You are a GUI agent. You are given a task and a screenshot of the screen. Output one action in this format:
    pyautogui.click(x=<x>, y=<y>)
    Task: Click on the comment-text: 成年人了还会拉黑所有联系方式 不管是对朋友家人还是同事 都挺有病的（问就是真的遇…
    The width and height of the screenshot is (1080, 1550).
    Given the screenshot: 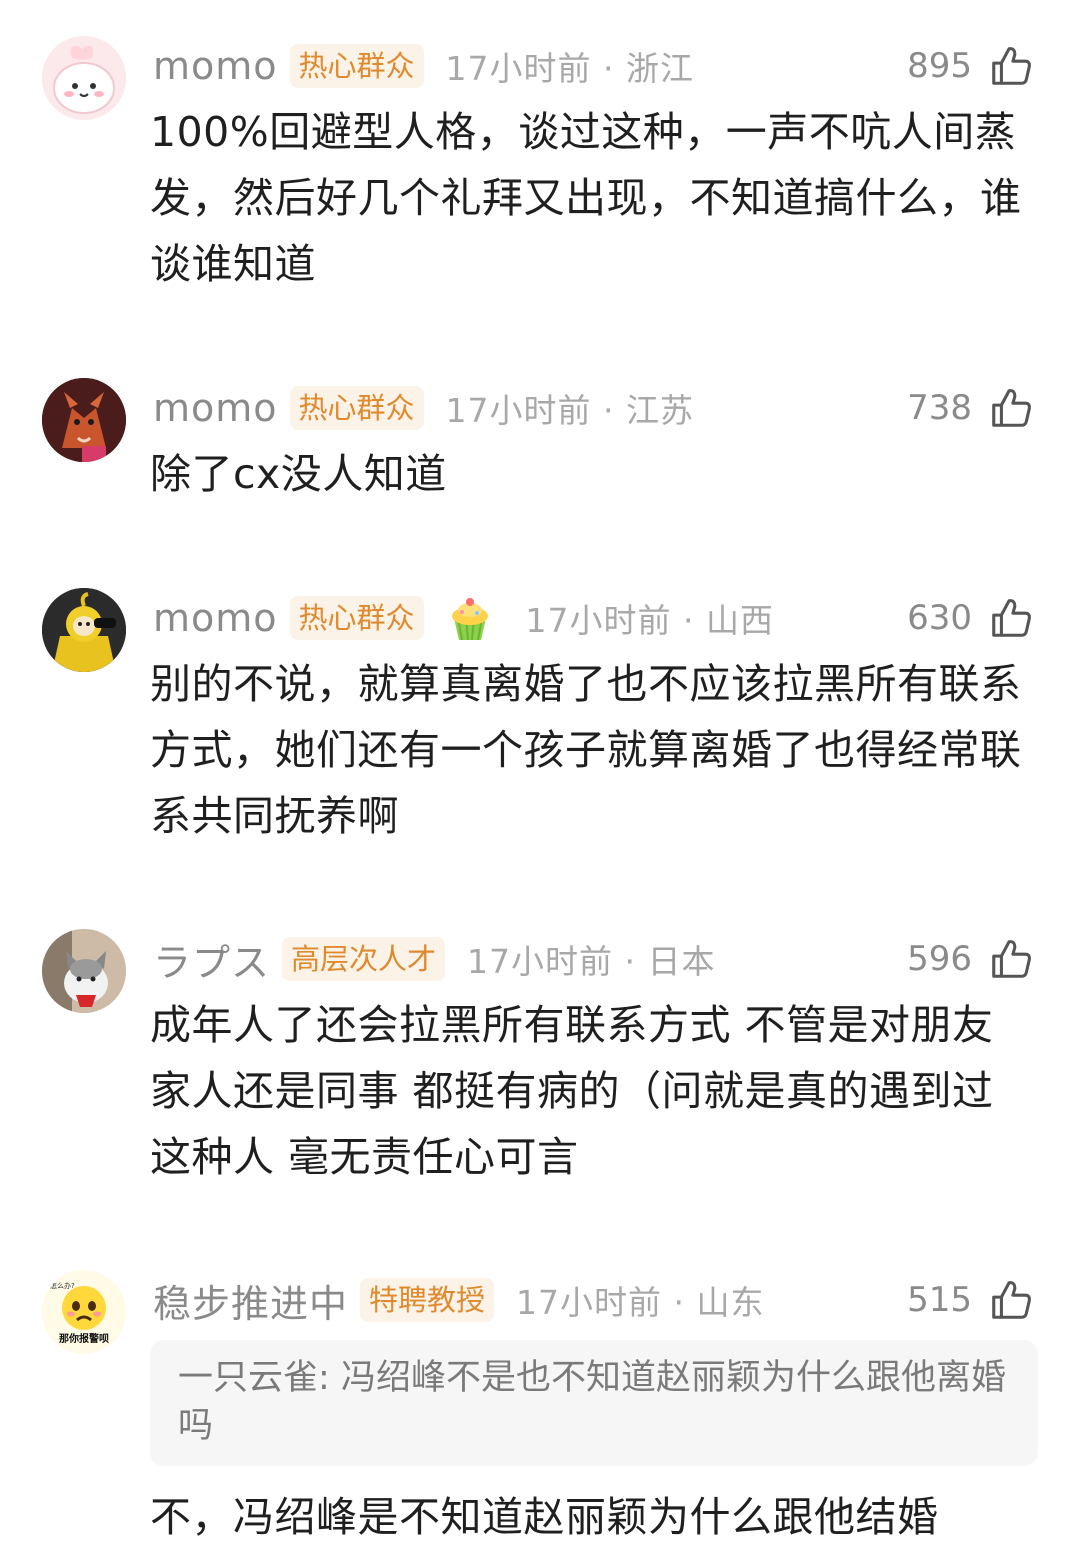 What is the action you would take?
    pyautogui.click(x=572, y=1091)
    